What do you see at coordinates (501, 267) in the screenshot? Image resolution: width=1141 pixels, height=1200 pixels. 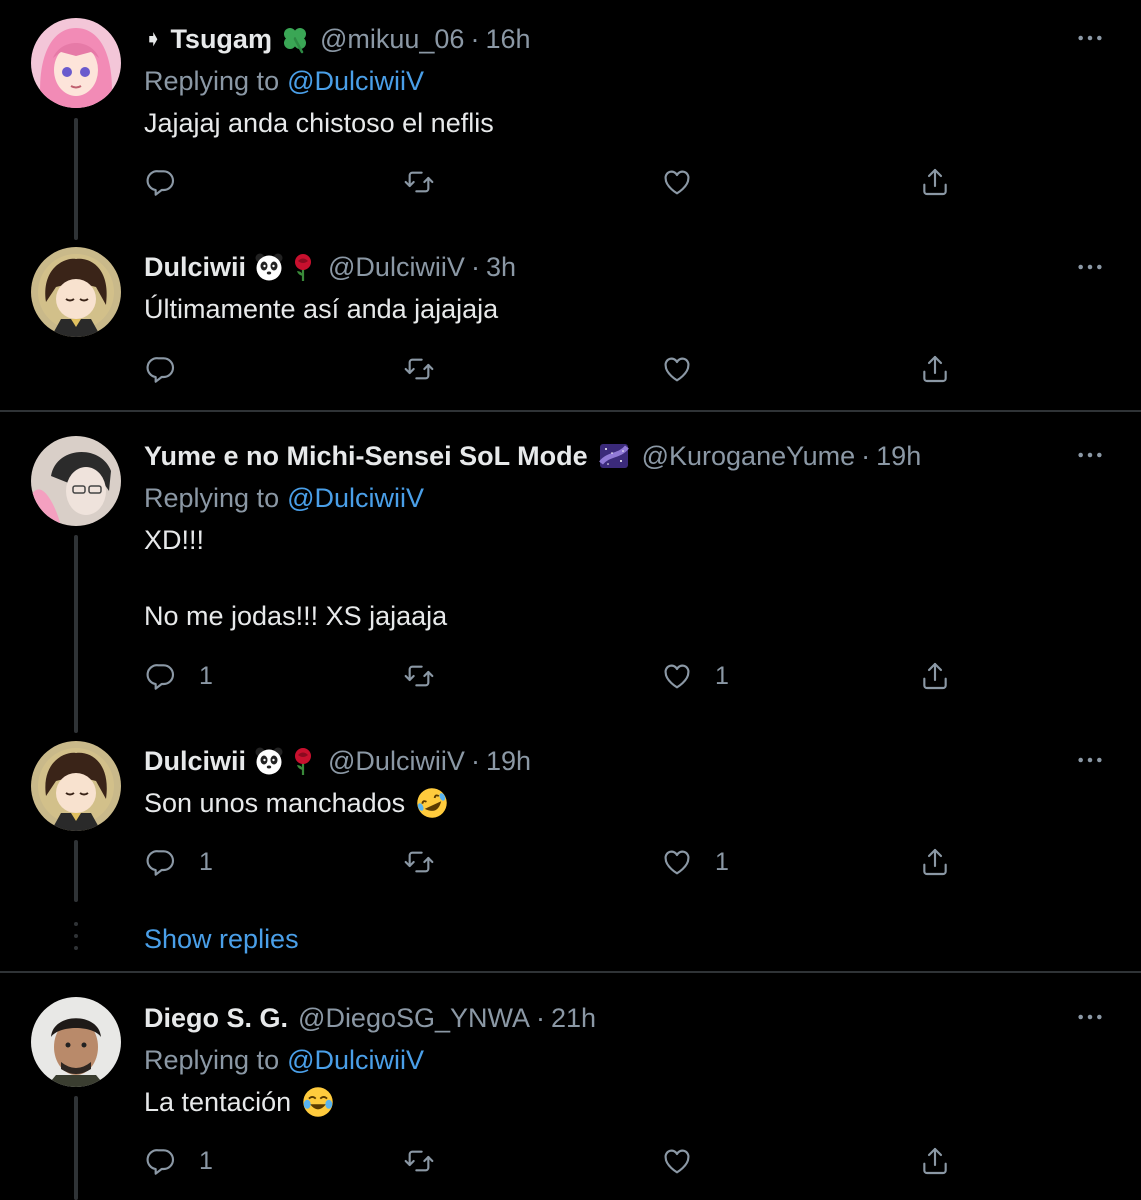 I see `timestamp: 3h` at bounding box center [501, 267].